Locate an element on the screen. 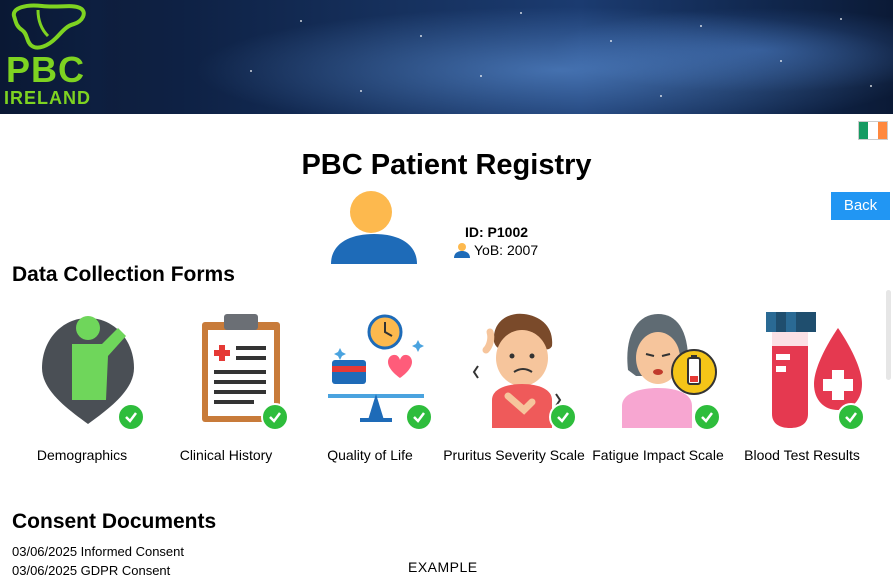 The image size is (893, 583). form-card-quality-of-life: Quality of Life is located at coordinates (370, 395).